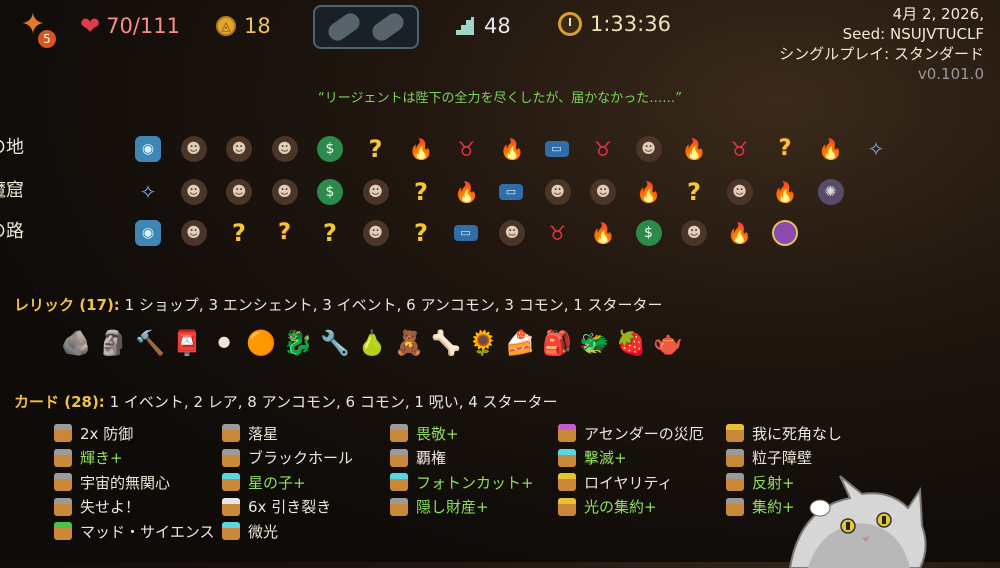 This screenshot has width=1000, height=568. I want to click on card-entry: 落星, so click(306, 433).